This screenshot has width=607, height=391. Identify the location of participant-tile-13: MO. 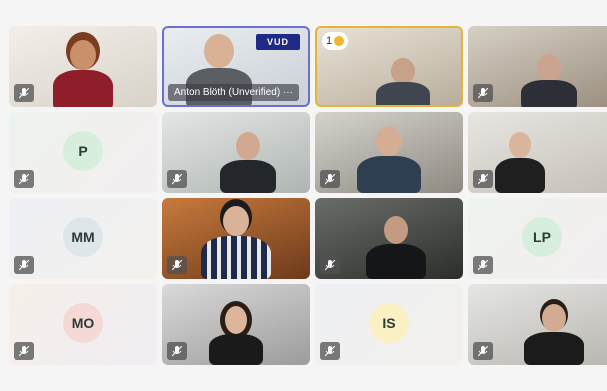
(83, 324).